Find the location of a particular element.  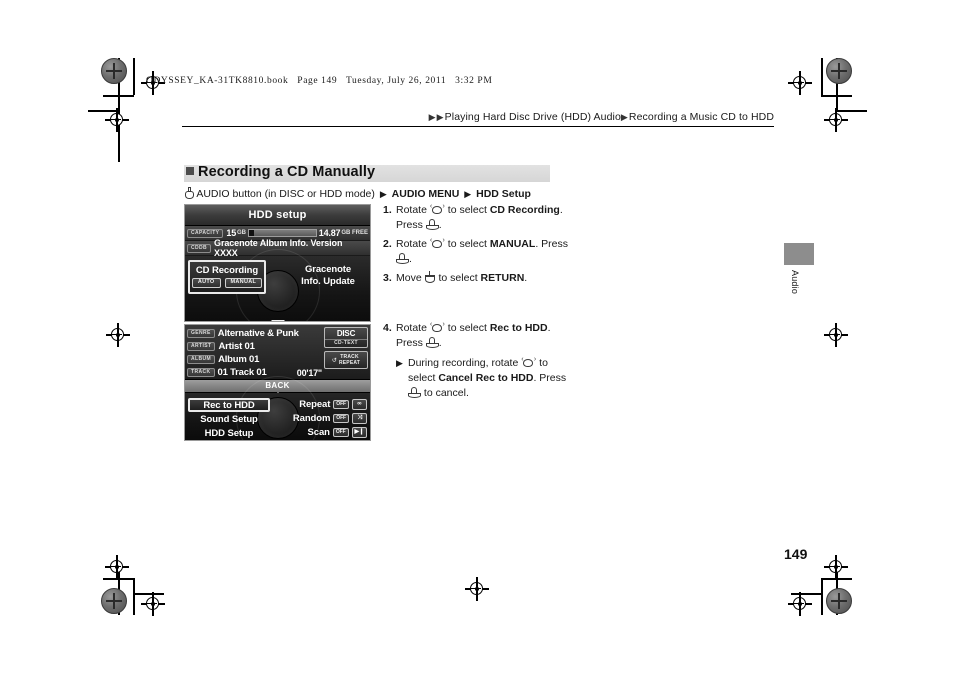

album-value: Album 01 is located at coordinates (239, 359).